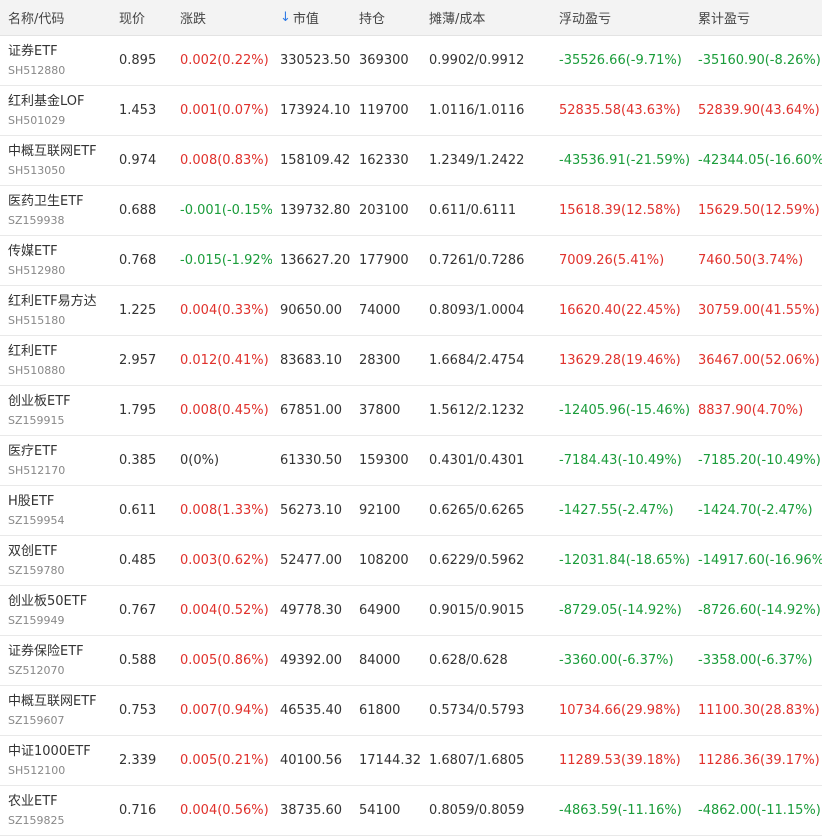 The image size is (822, 838). Describe the element at coordinates (37, 120) in the screenshot. I see `fund-code: SH501029` at that location.